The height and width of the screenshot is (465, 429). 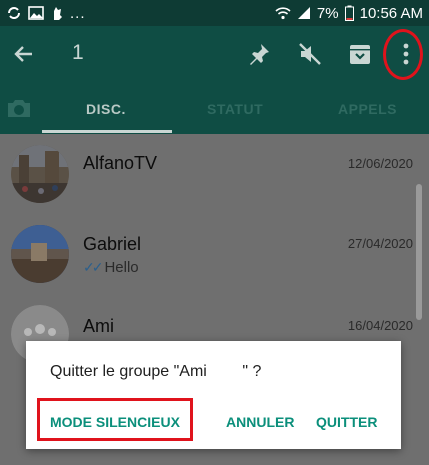 I want to click on hand-icon, so click(x=58, y=13).